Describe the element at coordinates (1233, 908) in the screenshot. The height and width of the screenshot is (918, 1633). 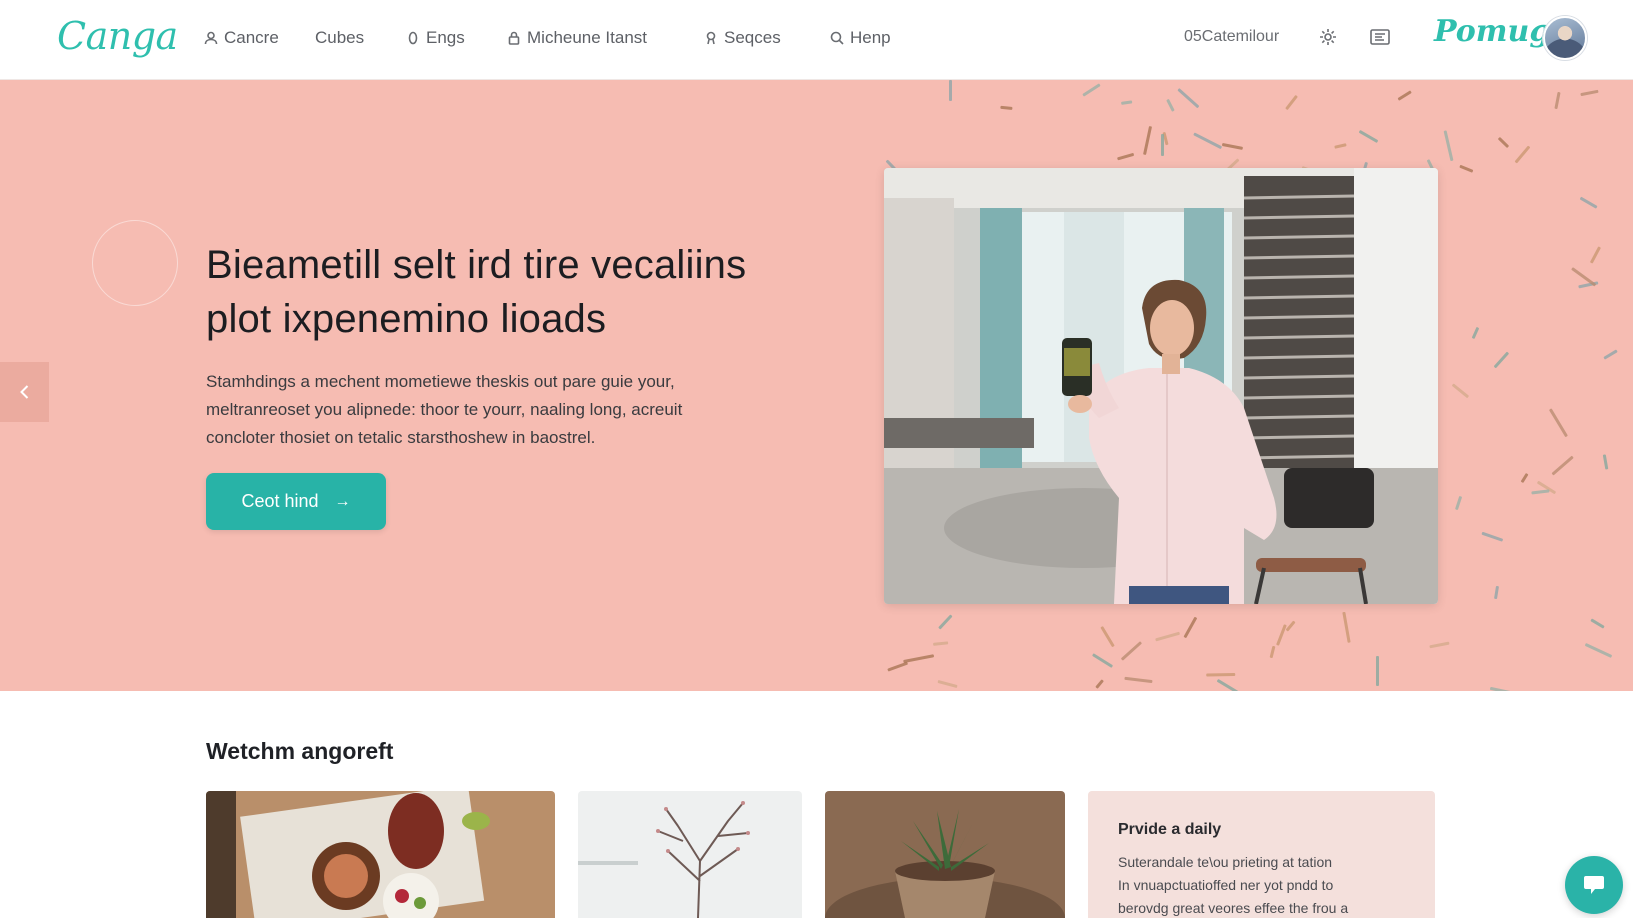
I see `card-body-line-3: berovdg great veores effee the frou a` at that location.